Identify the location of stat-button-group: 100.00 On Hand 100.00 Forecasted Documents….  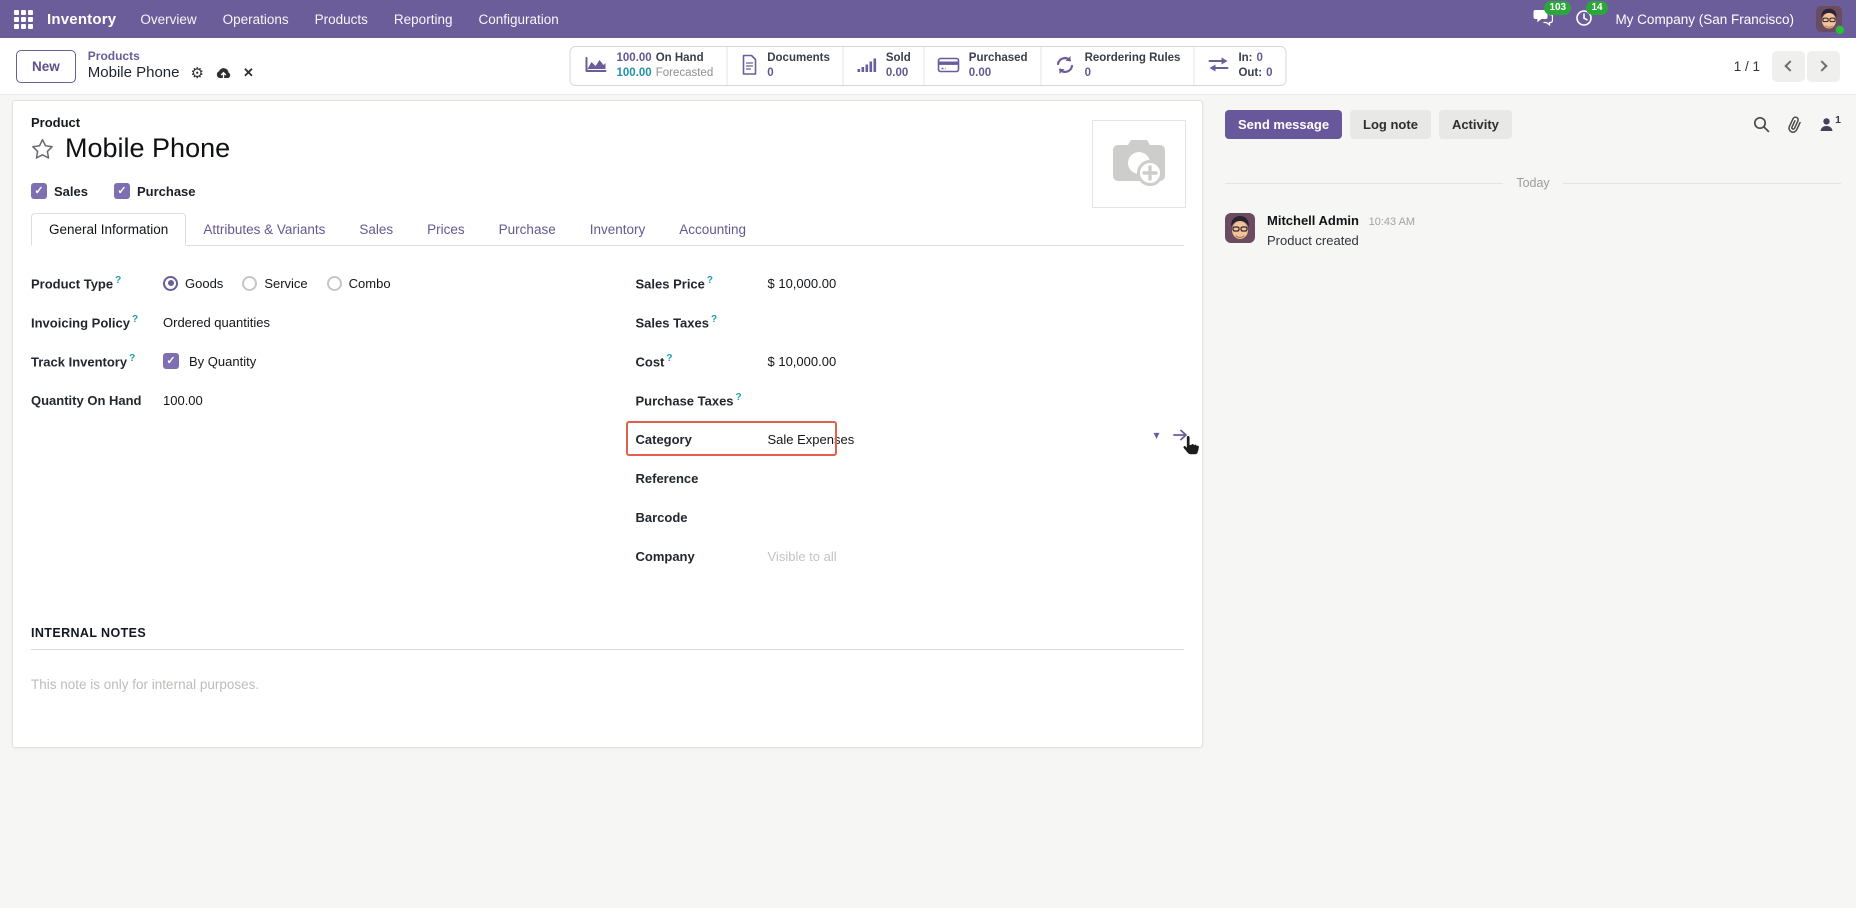
(928, 66).